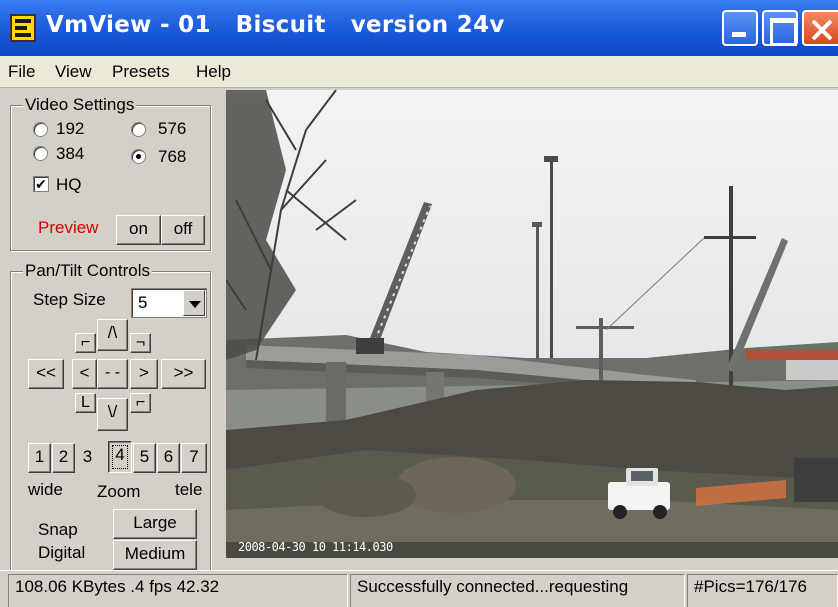 Image resolution: width=838 pixels, height=607 pixels. What do you see at coordinates (194, 303) in the screenshot?
I see `chevron-down-icon` at bounding box center [194, 303].